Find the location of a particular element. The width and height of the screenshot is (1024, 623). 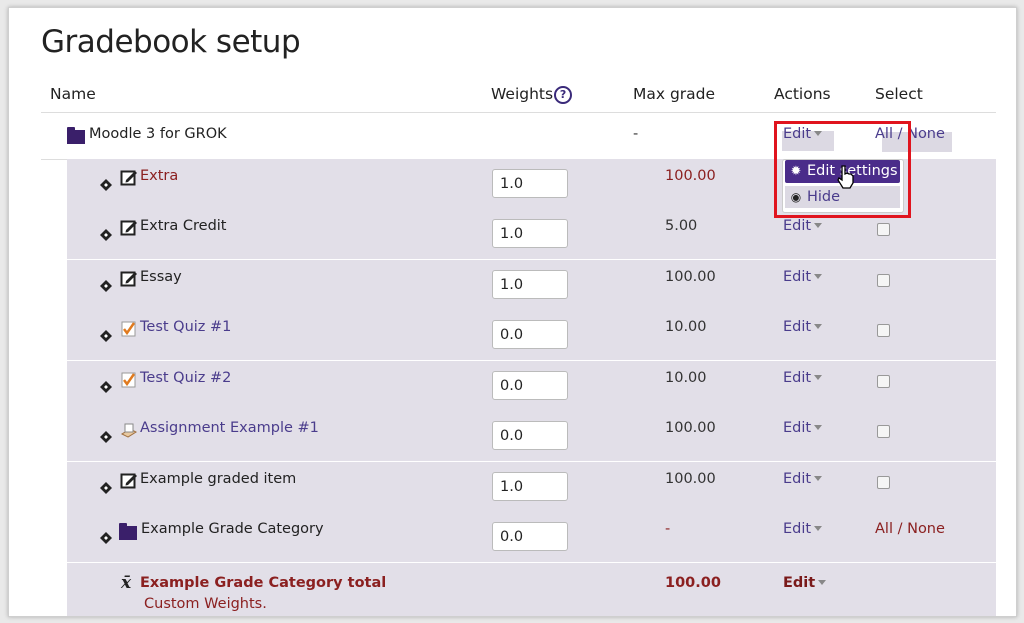

header-weights: Weights? is located at coordinates (532, 94).